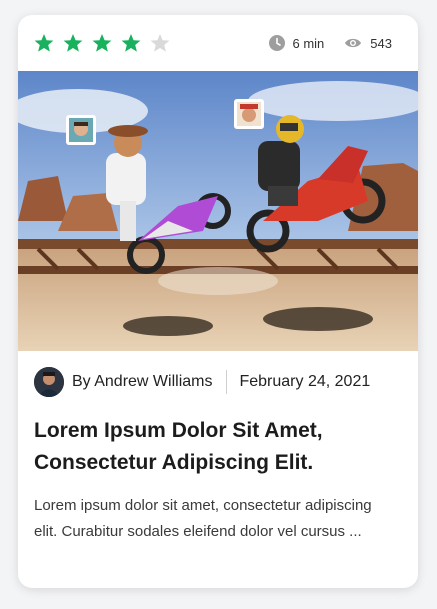 The image size is (437, 609). I want to click on byline-divider, so click(227, 382).